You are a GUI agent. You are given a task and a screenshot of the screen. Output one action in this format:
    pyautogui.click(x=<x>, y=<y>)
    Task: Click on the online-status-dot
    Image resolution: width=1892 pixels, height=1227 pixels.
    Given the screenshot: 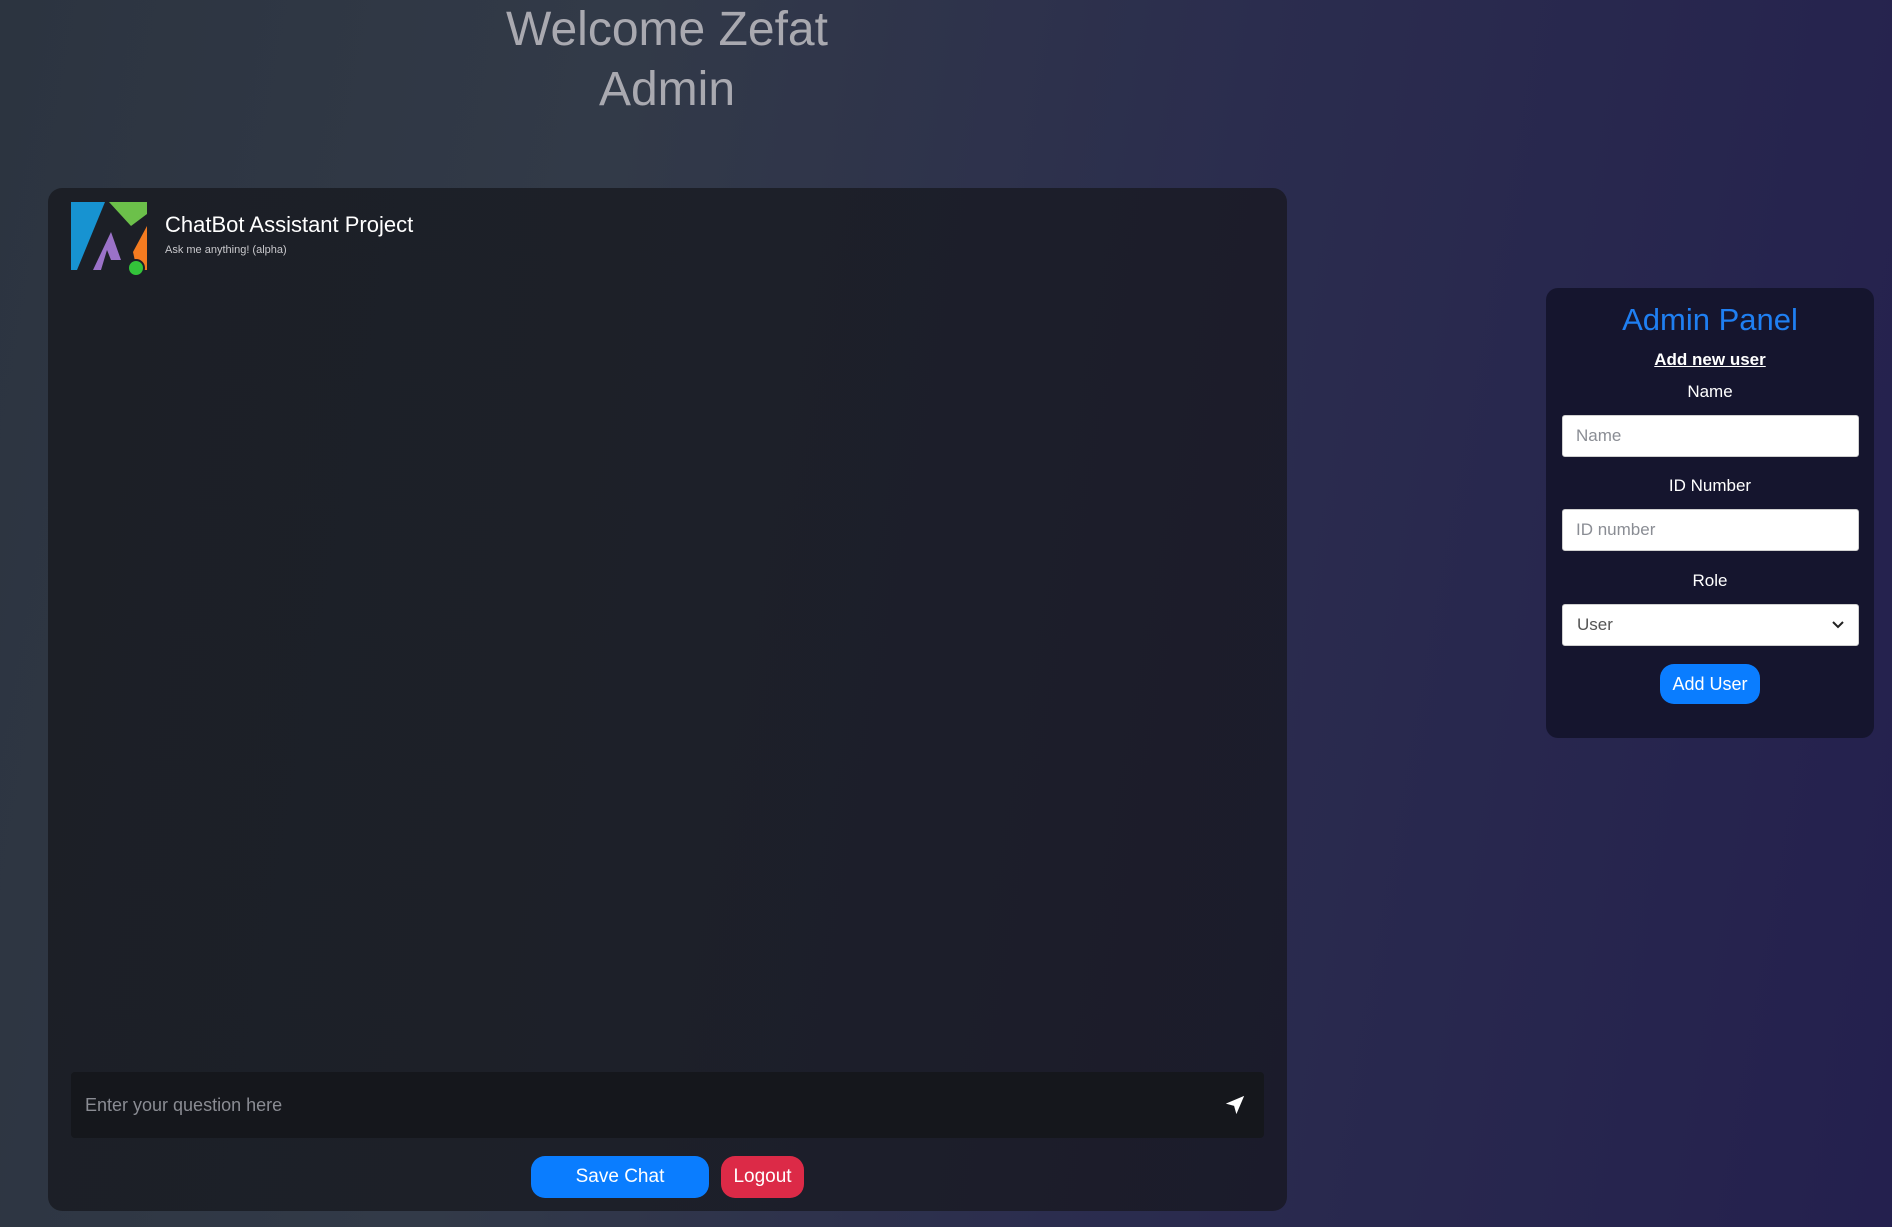 What is the action you would take?
    pyautogui.click(x=136, y=268)
    